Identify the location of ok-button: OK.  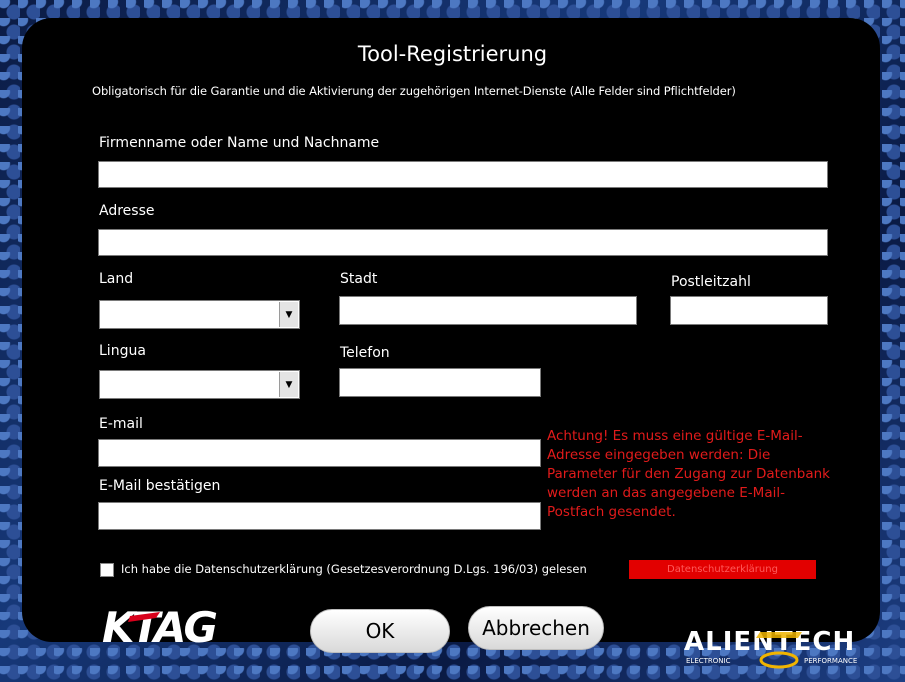
(380, 631).